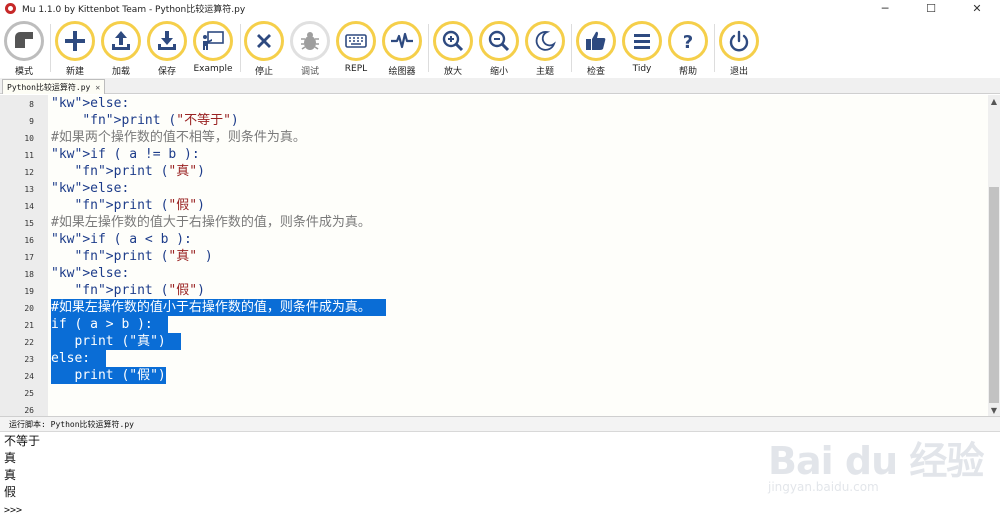  I want to click on tidy-button: Tidy, so click(642, 50).